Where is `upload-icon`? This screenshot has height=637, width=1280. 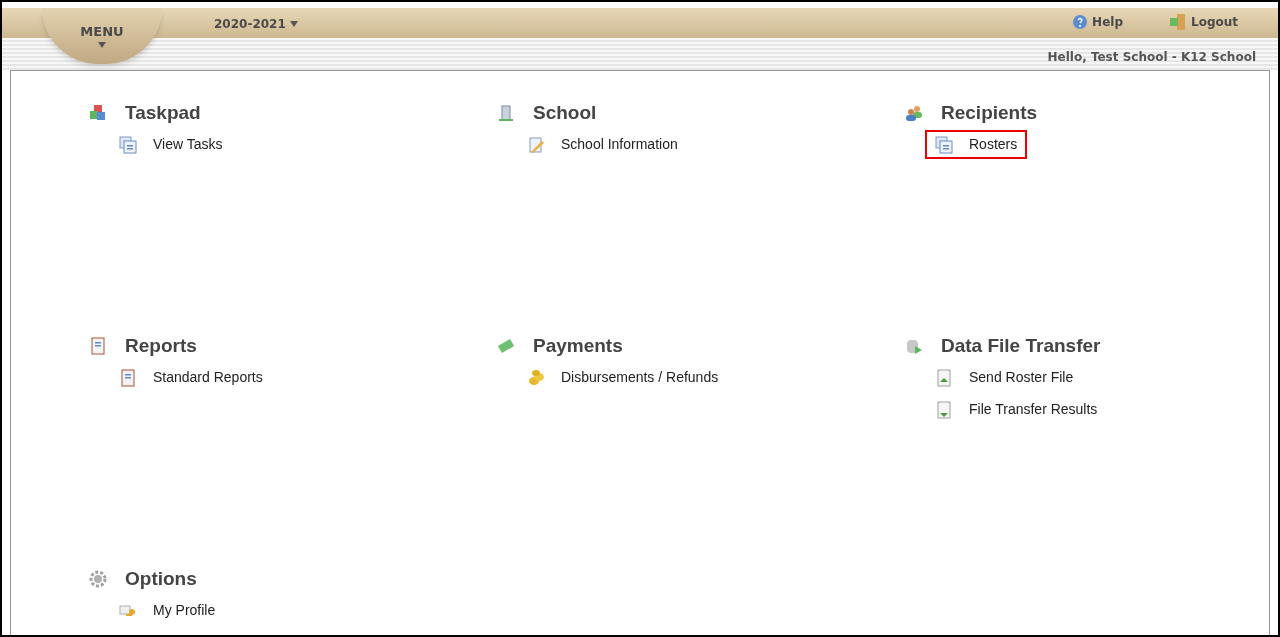 upload-icon is located at coordinates (944, 377).